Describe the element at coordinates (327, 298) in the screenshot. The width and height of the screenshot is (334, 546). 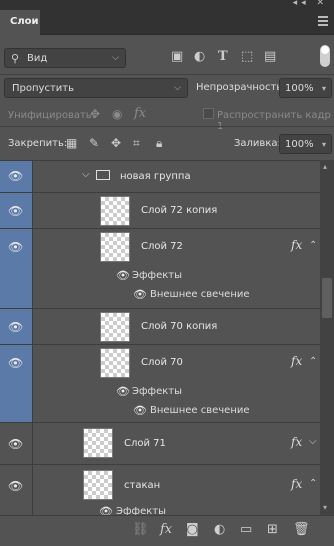
I see `scrollbar-thumb` at that location.